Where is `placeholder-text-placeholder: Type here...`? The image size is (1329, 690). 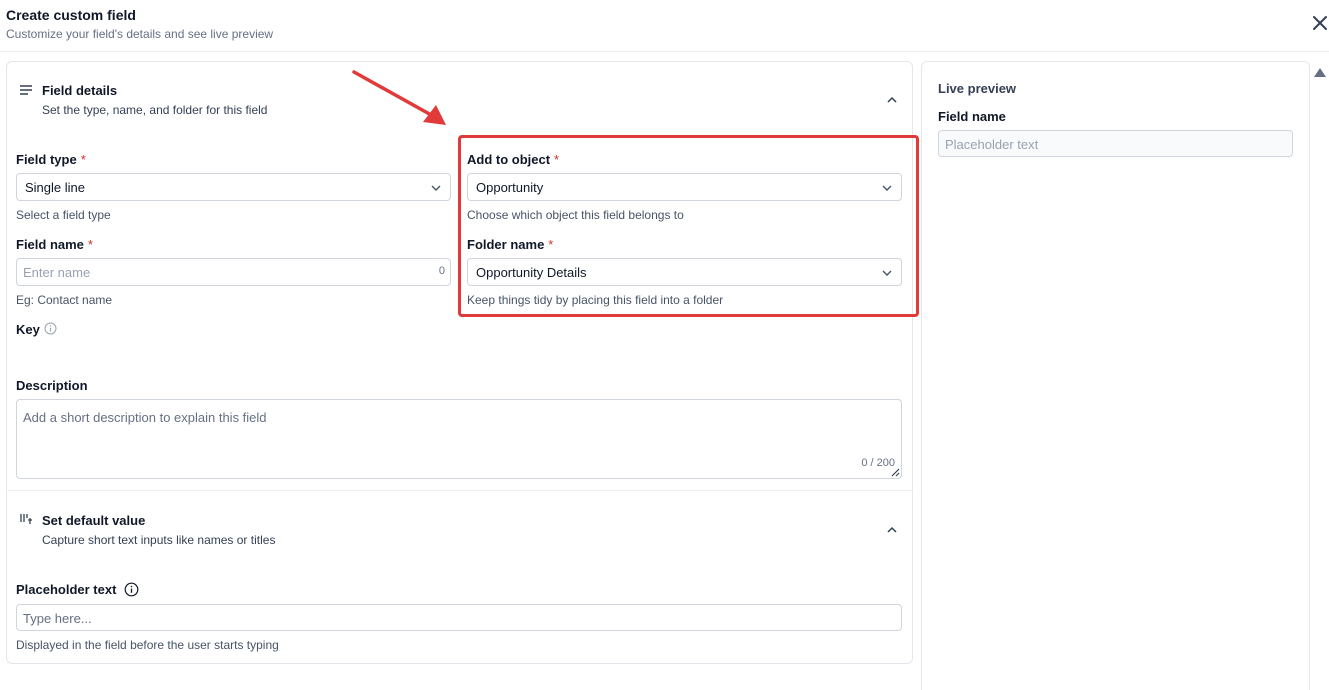
placeholder-text-placeholder: Type here... is located at coordinates (57, 618).